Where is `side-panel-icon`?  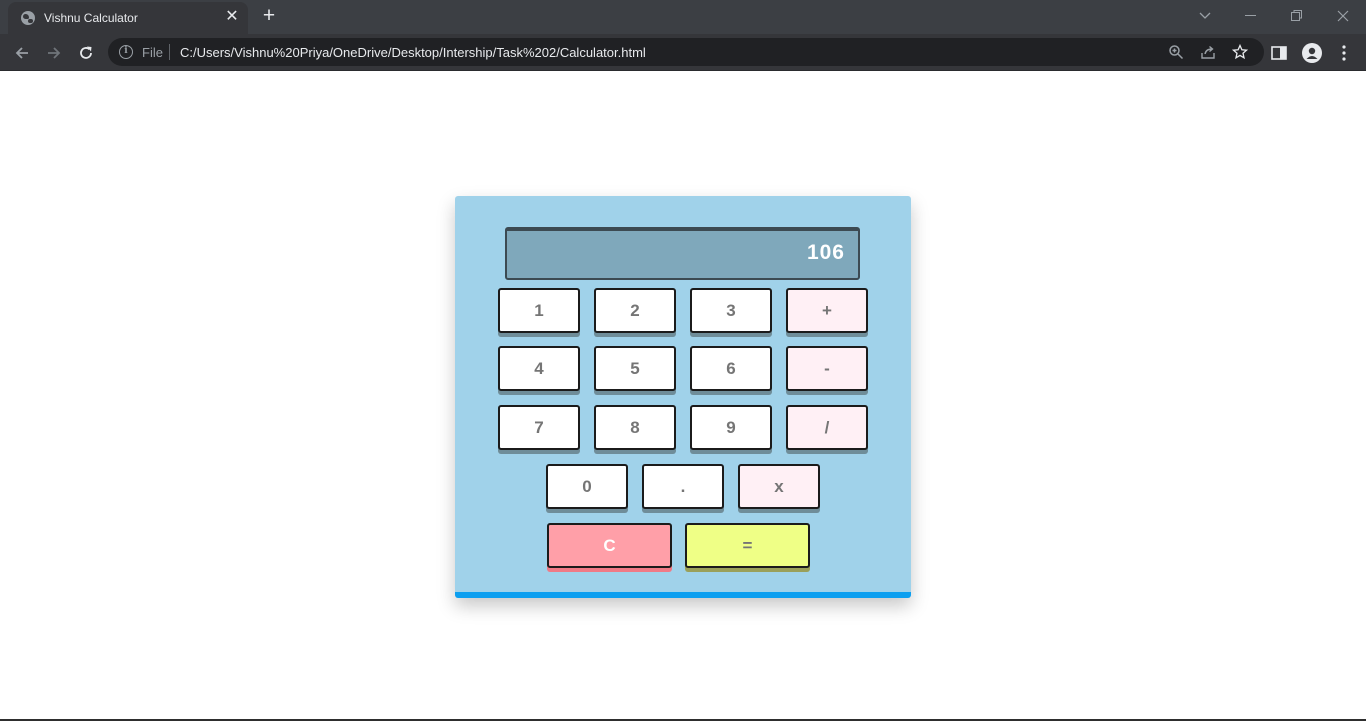
side-panel-icon is located at coordinates (1279, 53).